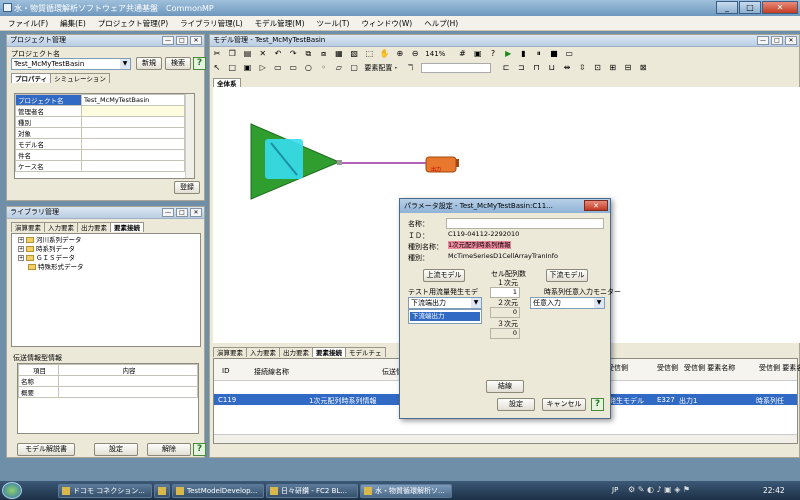 Image resolution: width=800 pixels, height=500 pixels. What do you see at coordinates (521, 68) in the screenshot?
I see `align-center-icon: ⊐` at bounding box center [521, 68].